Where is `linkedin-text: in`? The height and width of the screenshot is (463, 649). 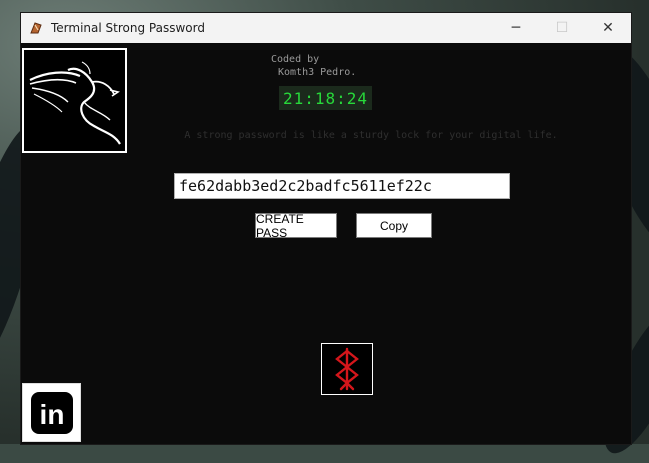 linkedin-text: in is located at coordinates (51, 414).